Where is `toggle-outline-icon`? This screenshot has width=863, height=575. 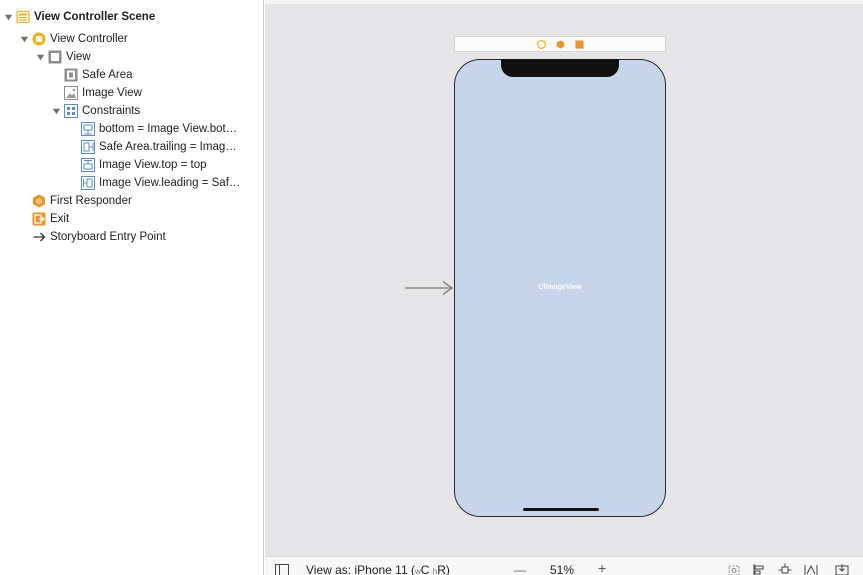 toggle-outline-icon is located at coordinates (282, 569).